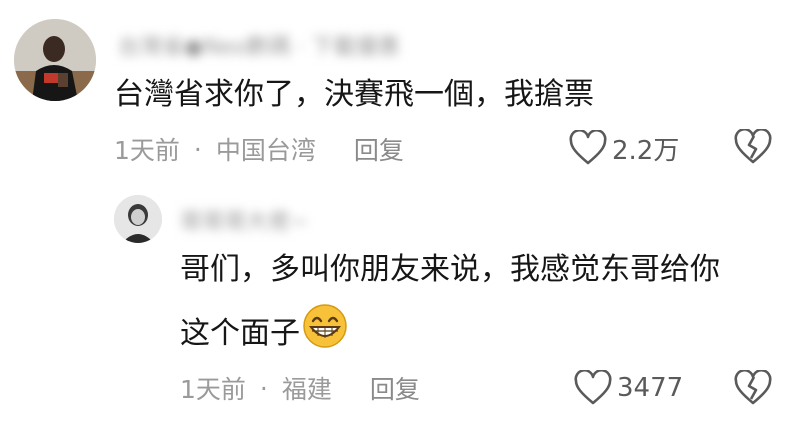  Describe the element at coordinates (240, 333) in the screenshot. I see `reply-text-line2-content: 这个面子` at that location.